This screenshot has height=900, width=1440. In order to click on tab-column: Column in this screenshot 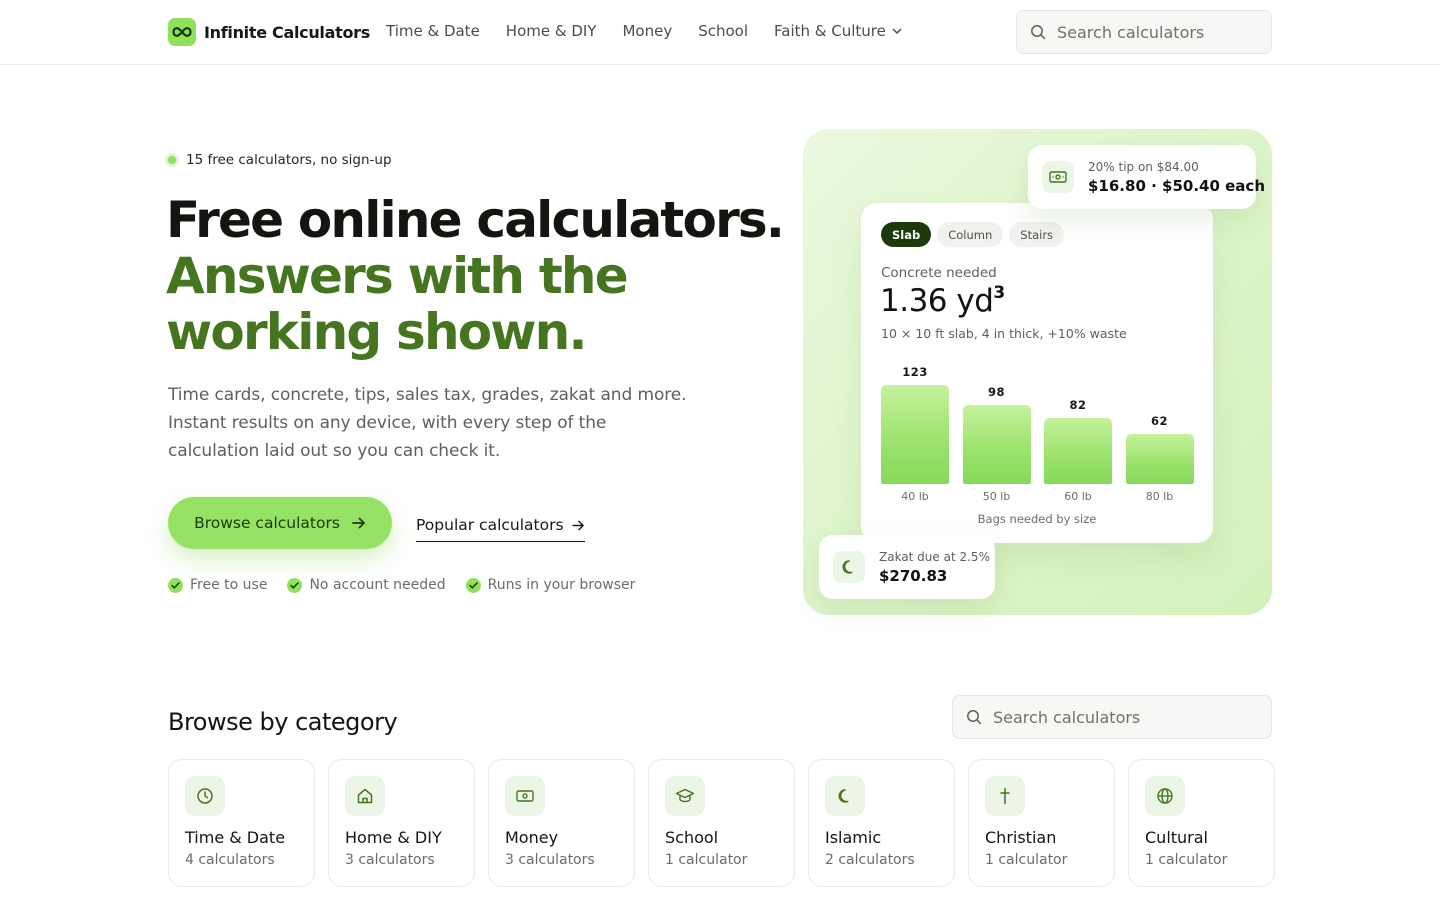, I will do `click(970, 234)`.